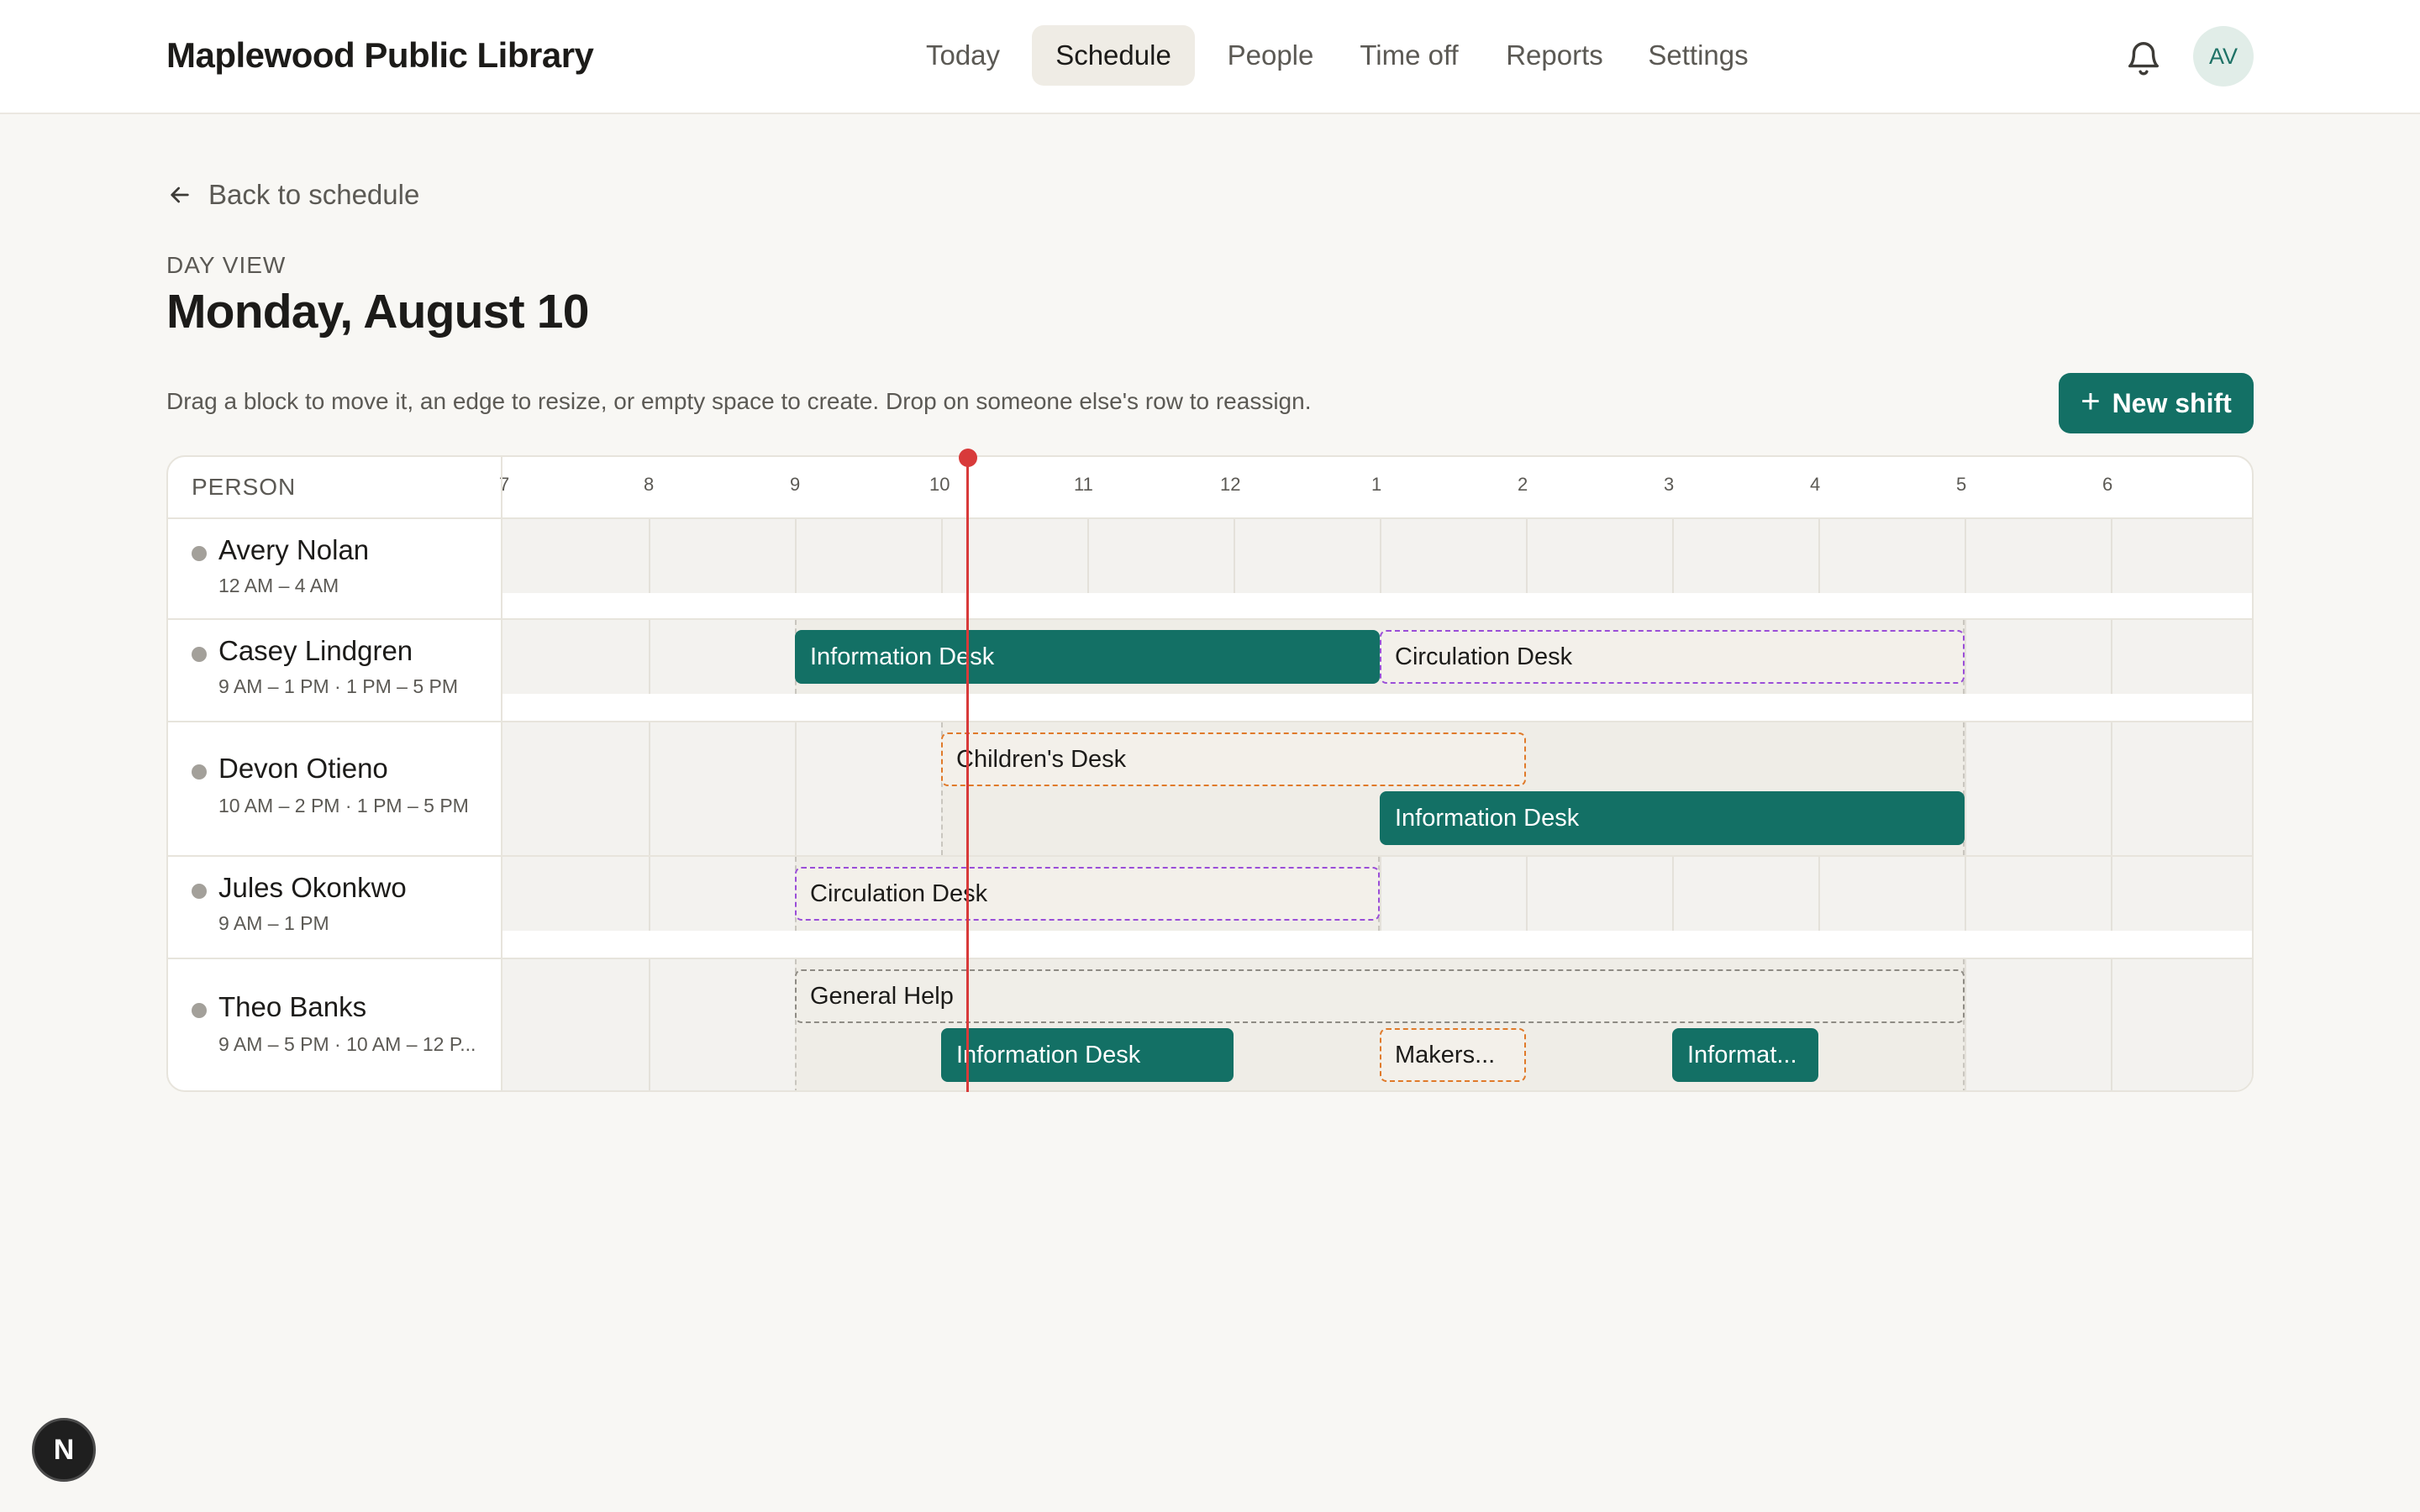 The height and width of the screenshot is (1512, 2420). I want to click on plus-icon: +, so click(2091, 401).